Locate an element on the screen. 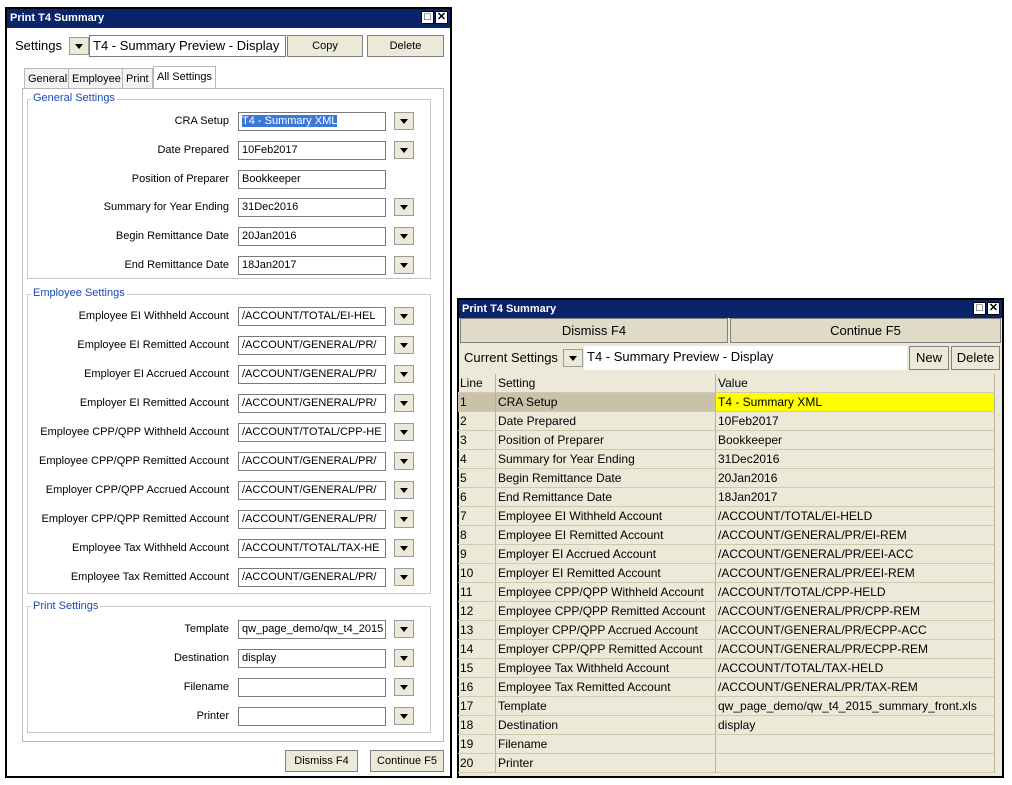 This screenshot has width=1012, height=785. employee-cpp-qpp-remitted-account-field: /ACCOUNT/GENERAL/PR/ is located at coordinates (312, 461).